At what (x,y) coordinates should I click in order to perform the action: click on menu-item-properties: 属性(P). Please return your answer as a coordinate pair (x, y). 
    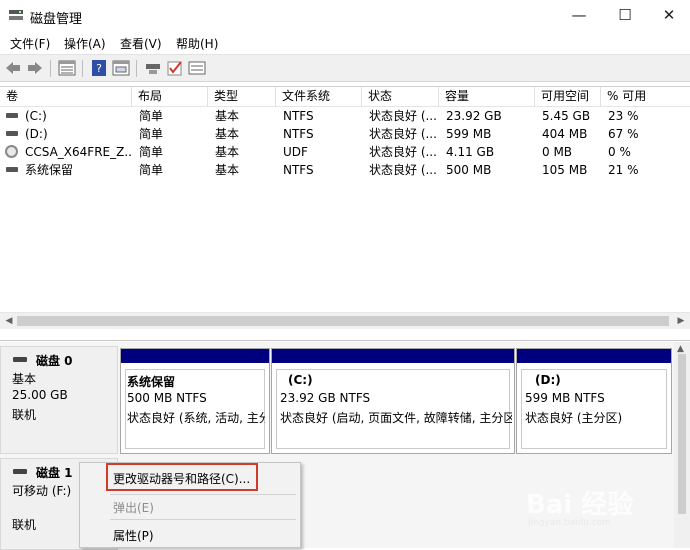
    Looking at the image, I should click on (133, 535).